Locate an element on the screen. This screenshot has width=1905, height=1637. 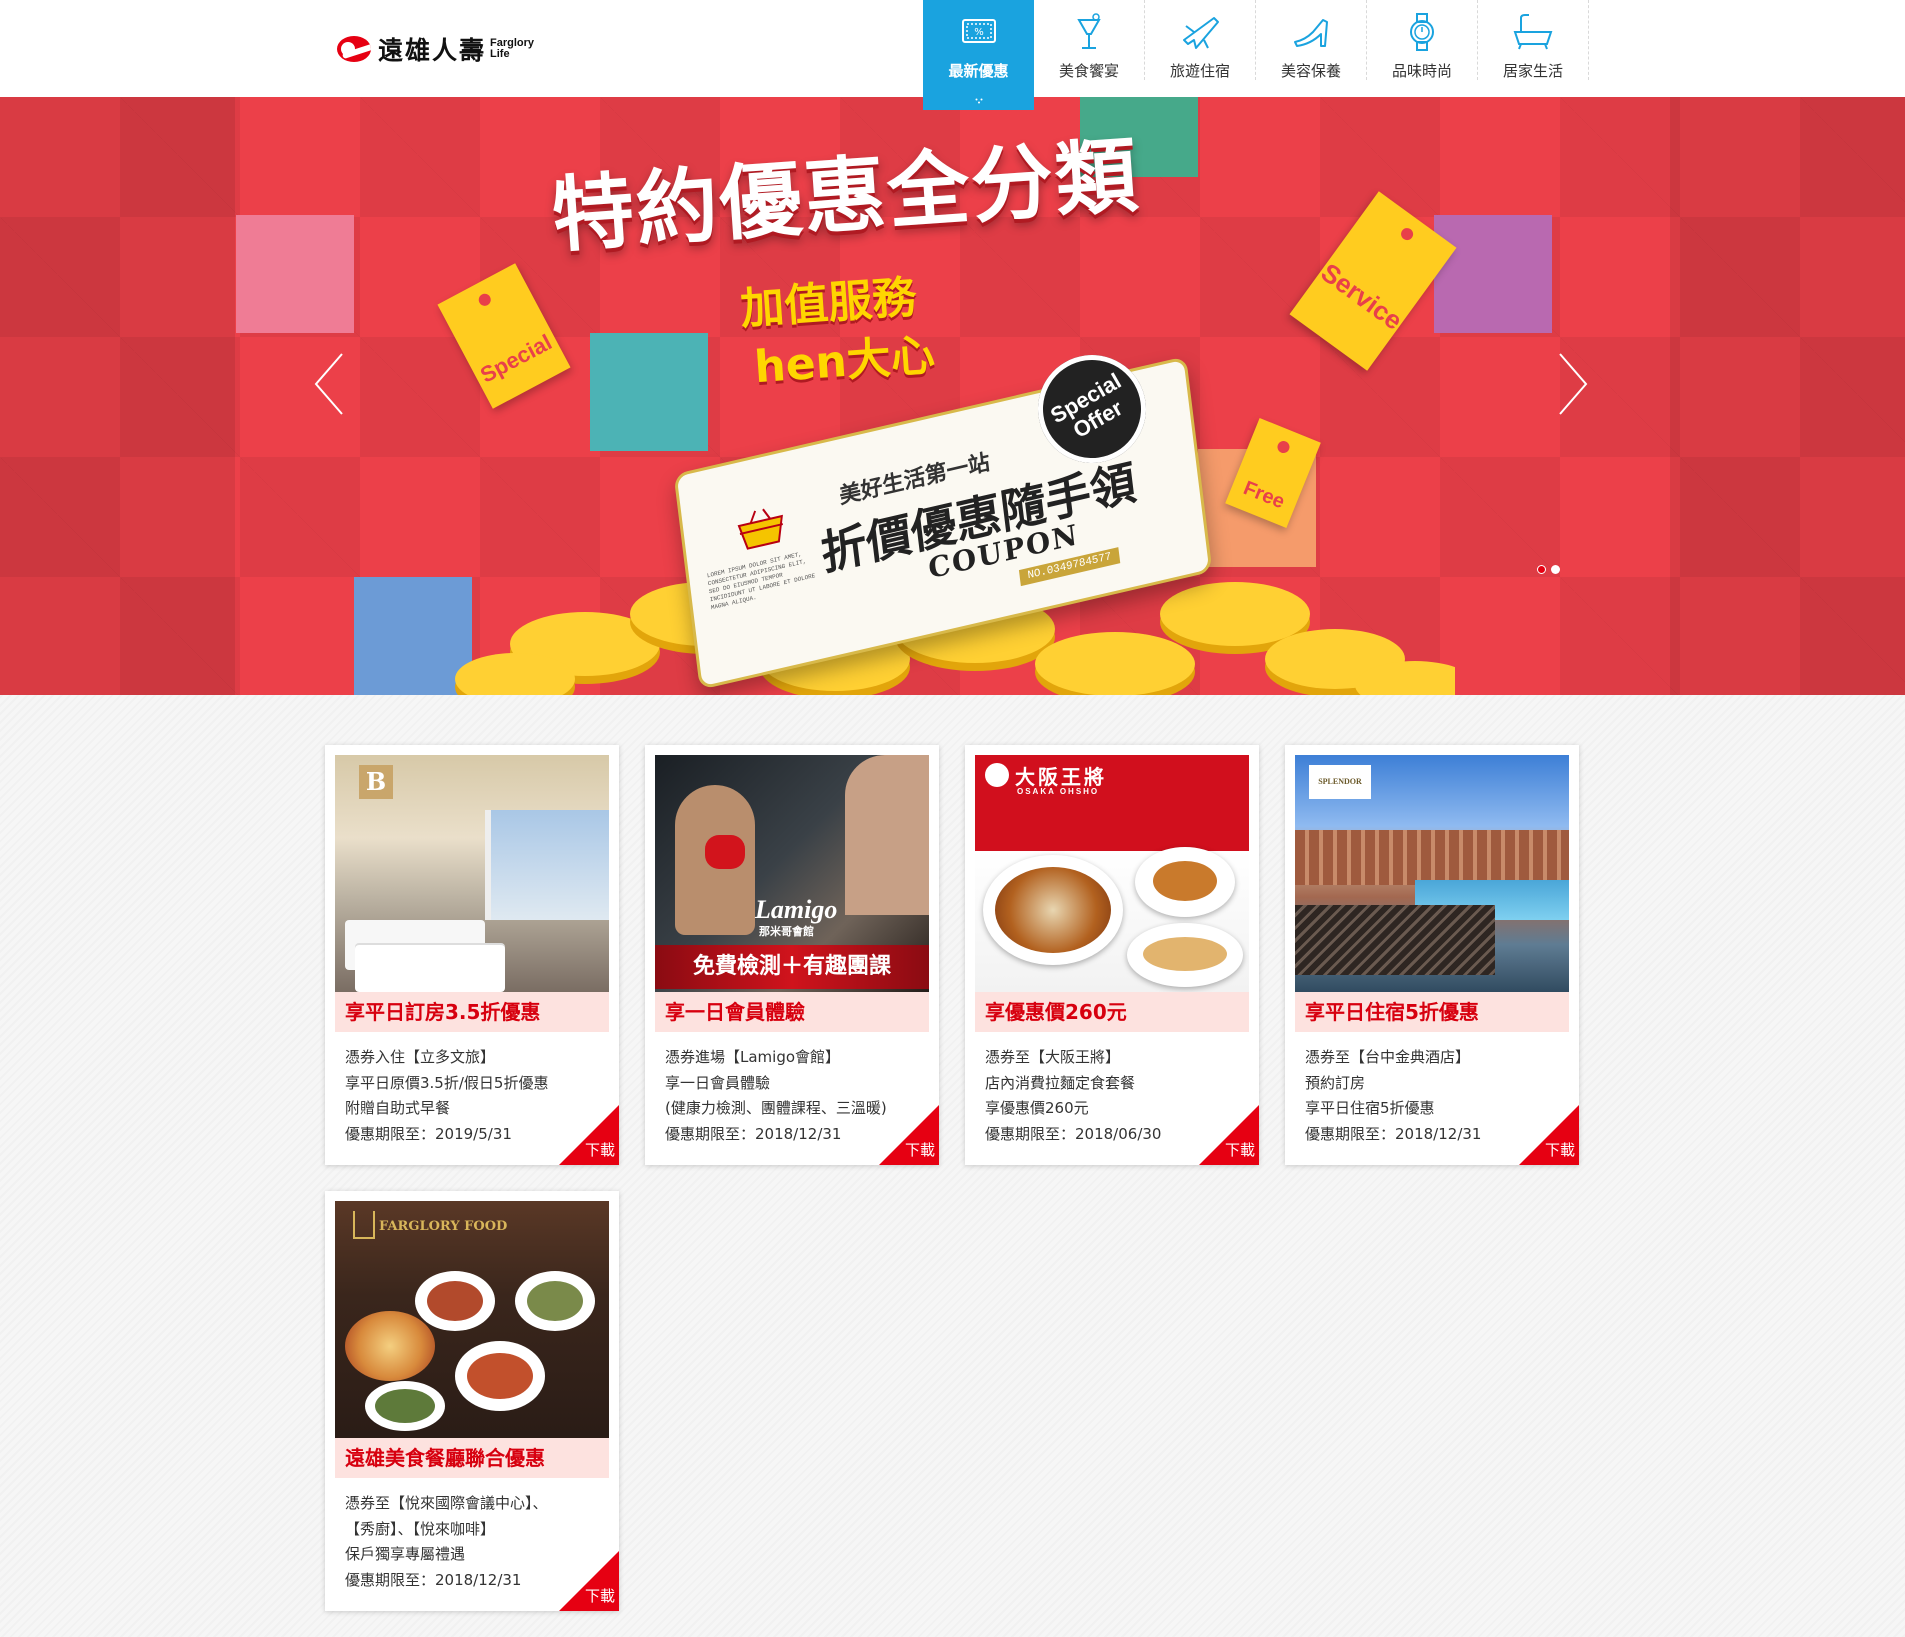
farglory-food-logo: FARGLORY FOOD is located at coordinates (443, 1226).